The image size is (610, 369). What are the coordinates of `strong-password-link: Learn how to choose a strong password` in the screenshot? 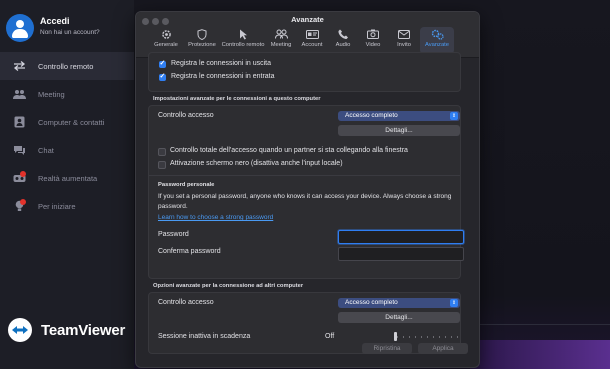 It's located at (215, 217).